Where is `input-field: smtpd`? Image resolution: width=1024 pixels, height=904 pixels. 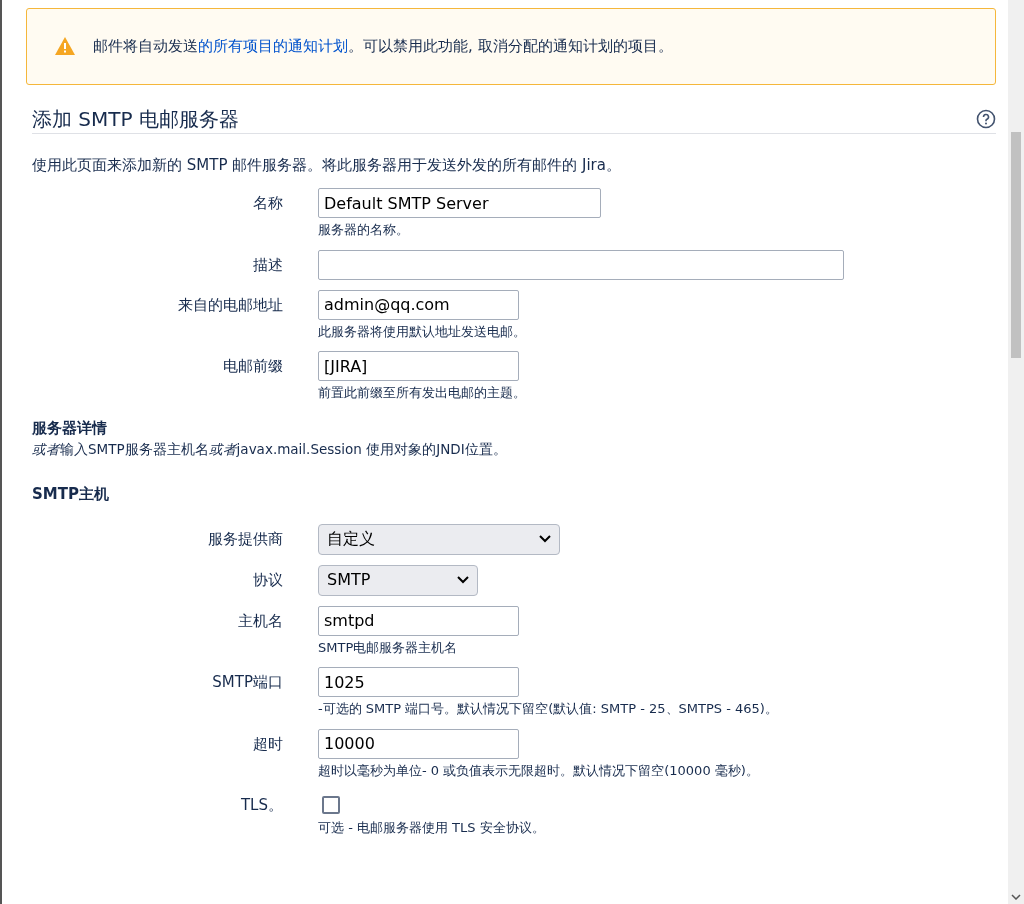 input-field: smtpd is located at coordinates (418, 620).